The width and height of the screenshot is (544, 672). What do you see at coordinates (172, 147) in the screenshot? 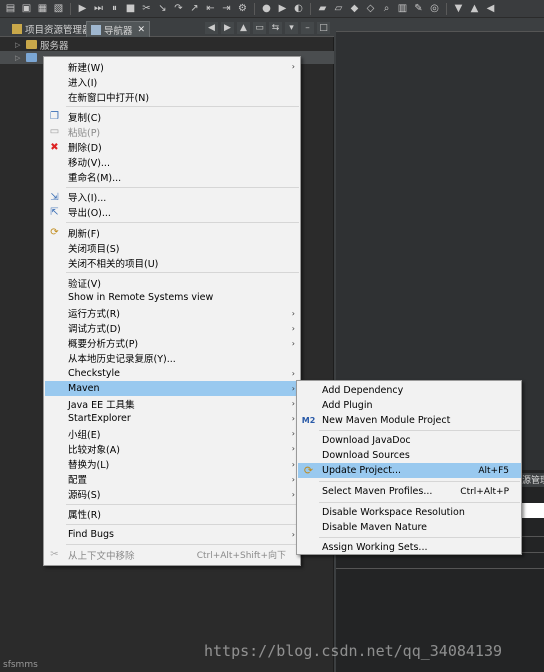
I see `menu-item: ✖ 删除(D)` at bounding box center [172, 147].